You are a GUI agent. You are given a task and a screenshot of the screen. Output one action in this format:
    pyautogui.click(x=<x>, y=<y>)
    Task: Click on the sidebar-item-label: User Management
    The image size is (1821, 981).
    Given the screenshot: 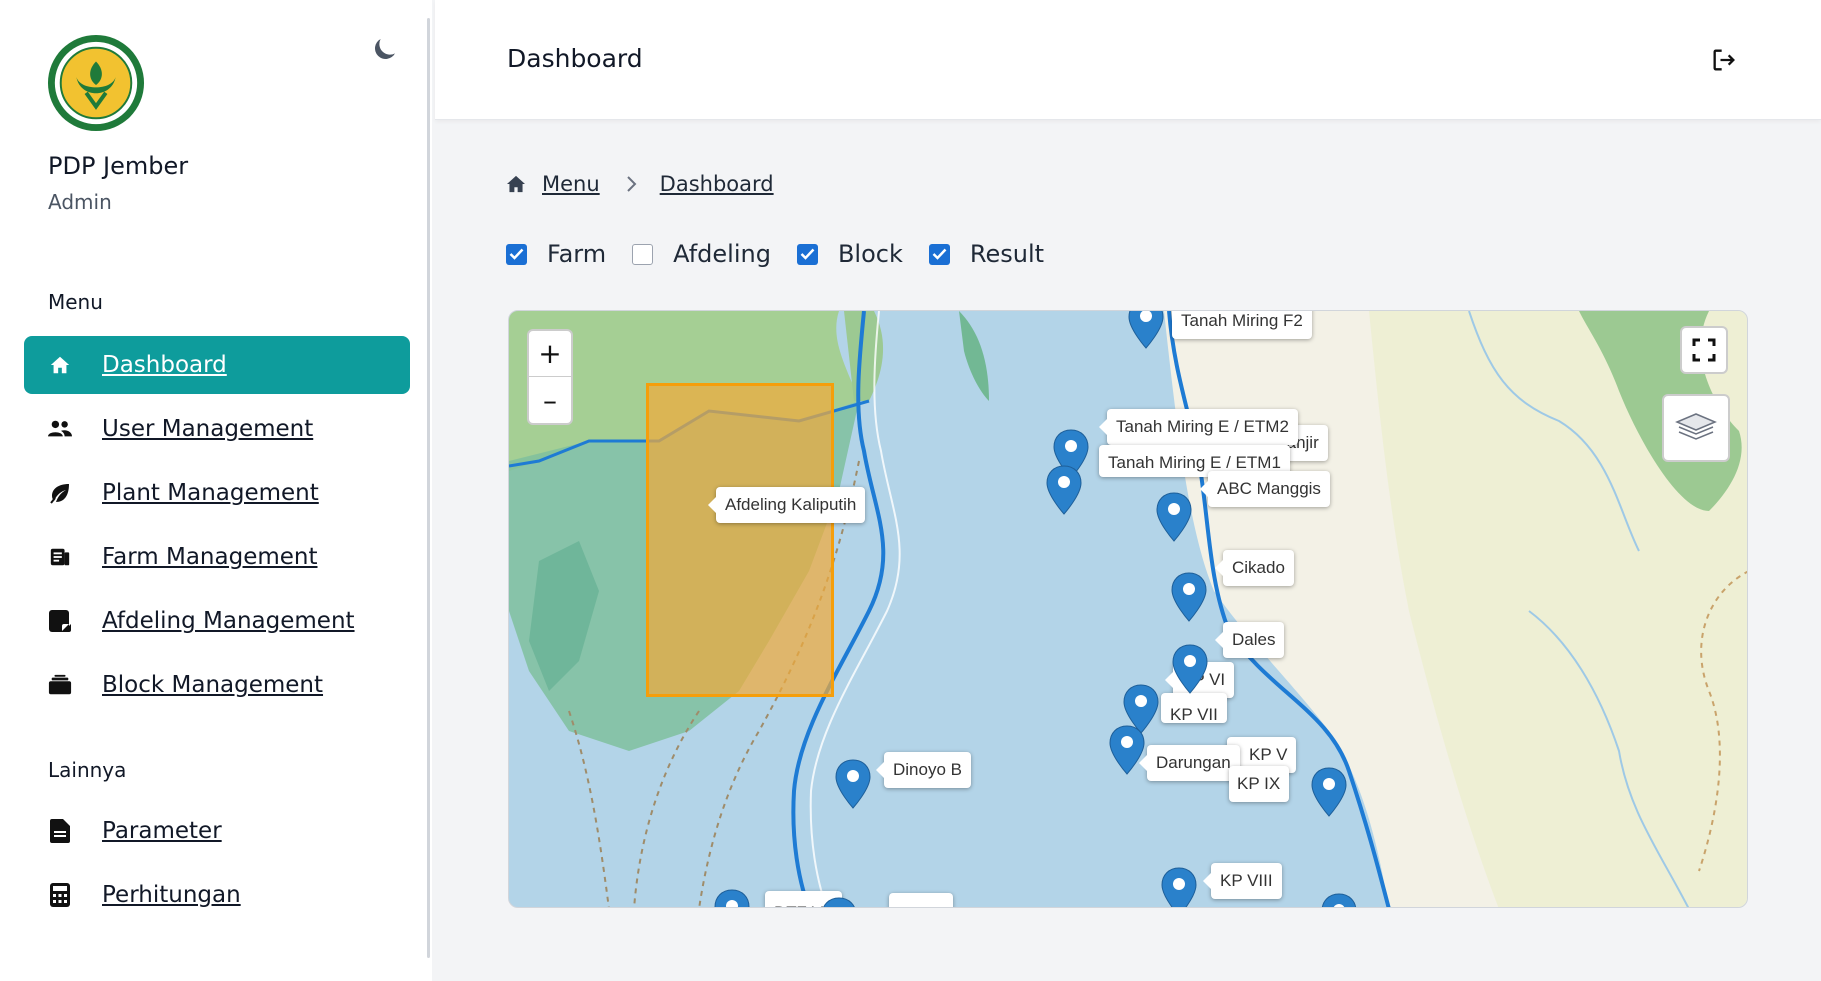 What is the action you would take?
    pyautogui.click(x=208, y=429)
    